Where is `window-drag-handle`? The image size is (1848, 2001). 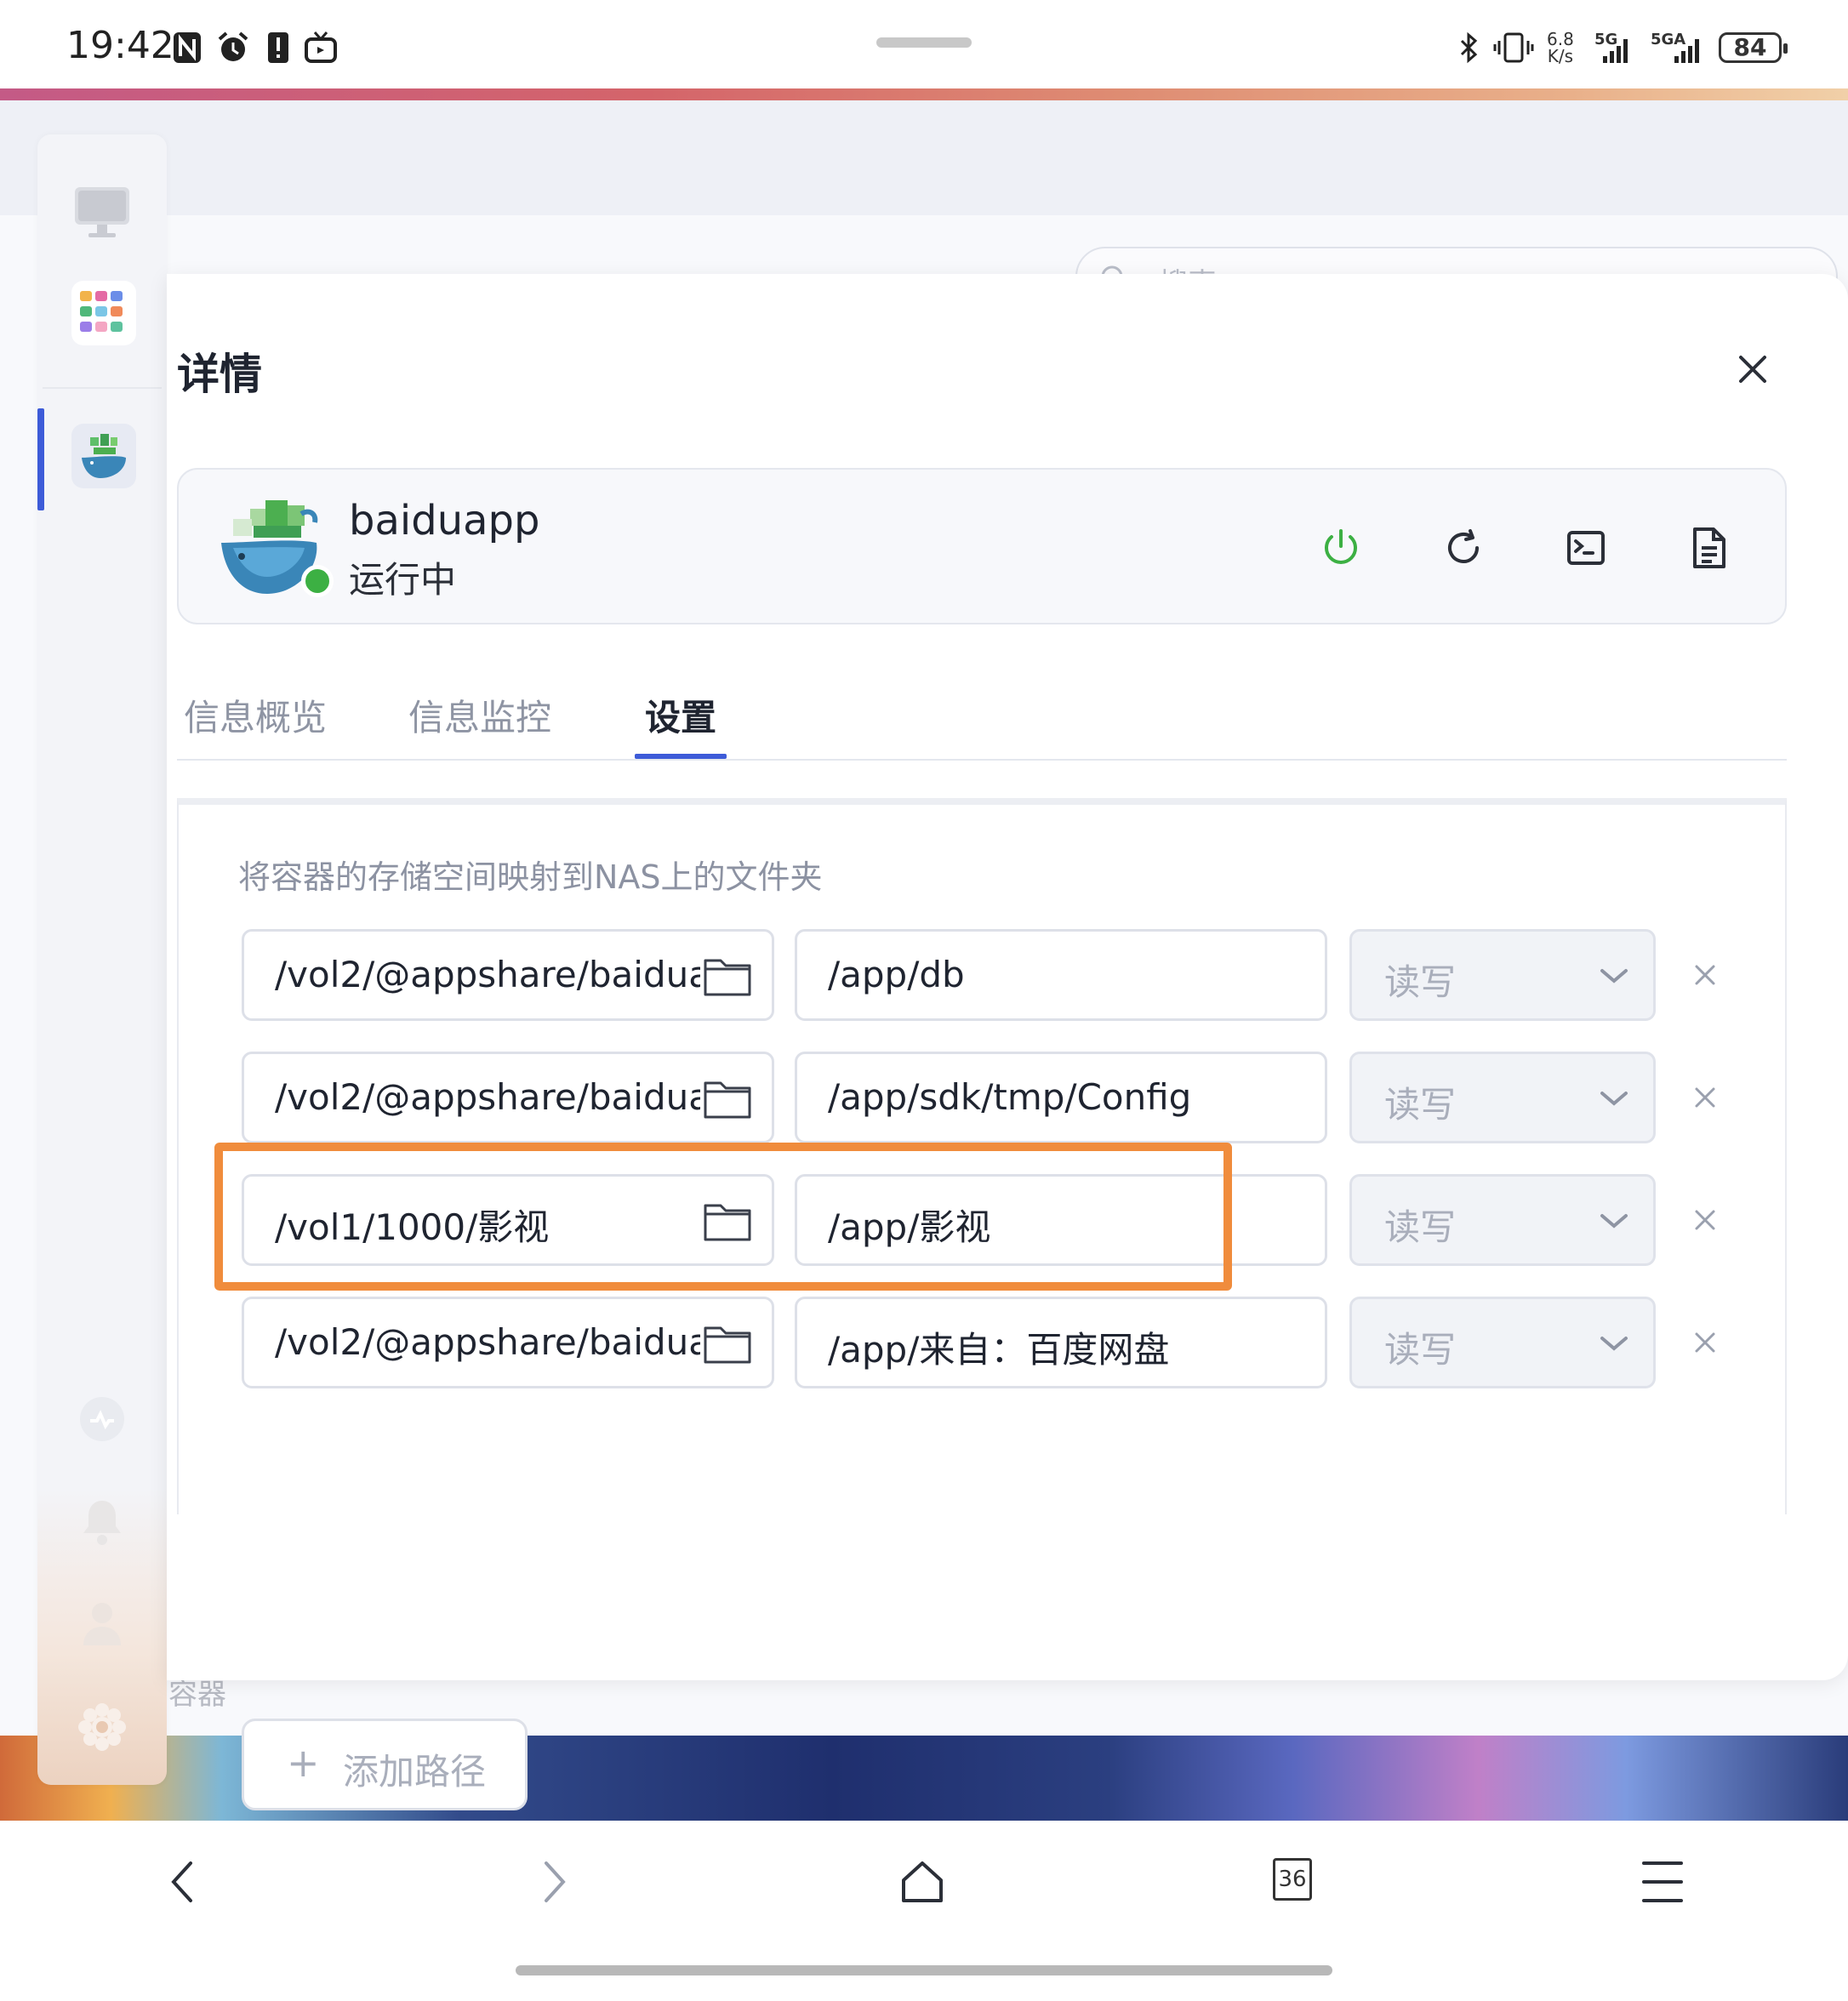 window-drag-handle is located at coordinates (924, 42).